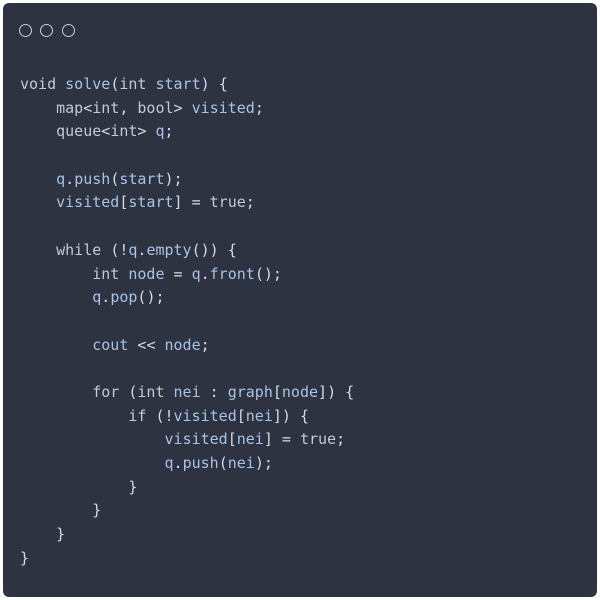  I want to click on code-line: q.push(nei);, so click(218, 463).